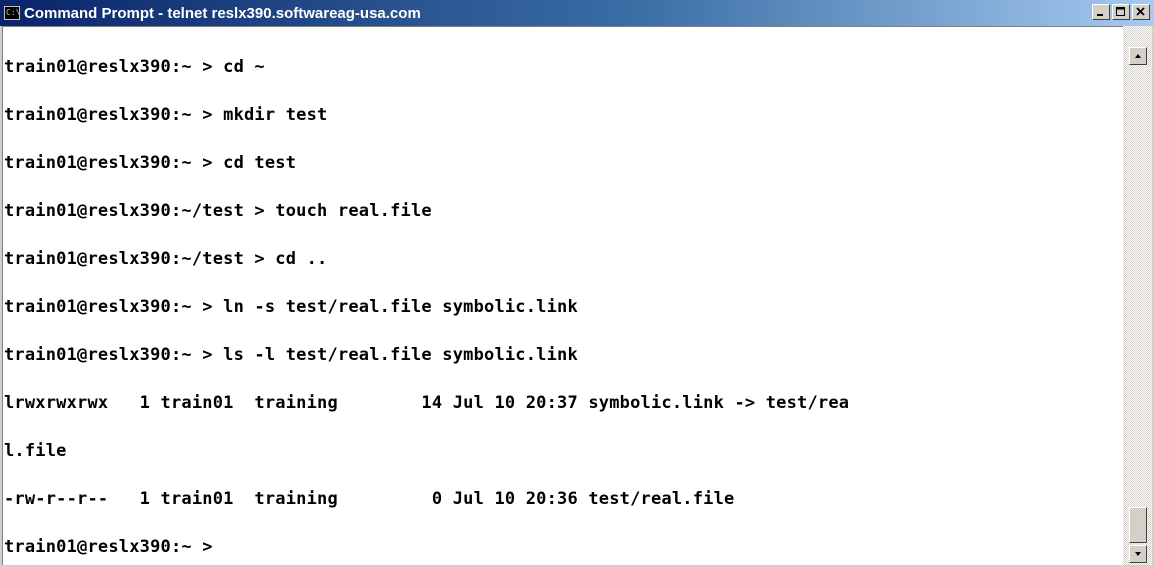 This screenshot has width=1154, height=567. I want to click on maximize-icon, so click(1120, 11).